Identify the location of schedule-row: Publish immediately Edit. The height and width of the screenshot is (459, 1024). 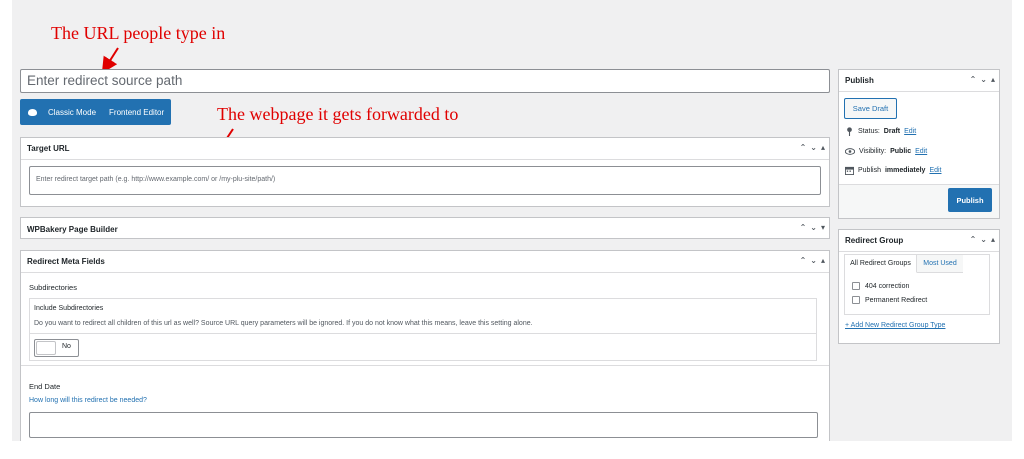
(893, 170).